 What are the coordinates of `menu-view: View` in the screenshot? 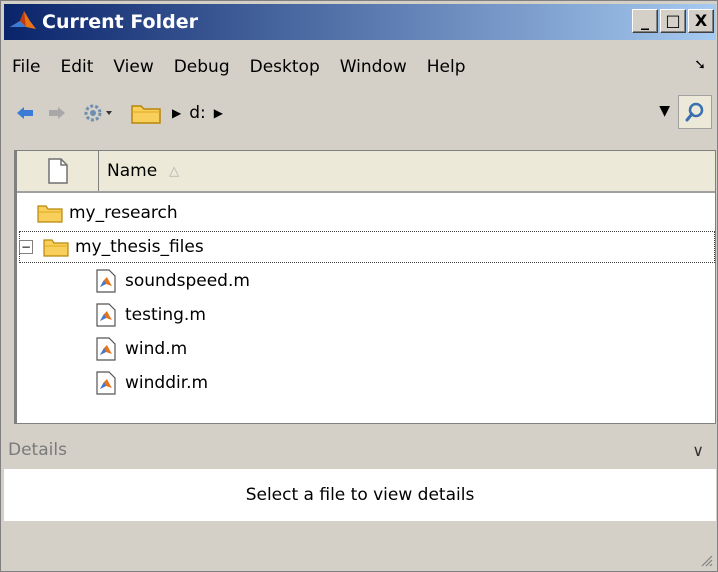 It's located at (133, 67).